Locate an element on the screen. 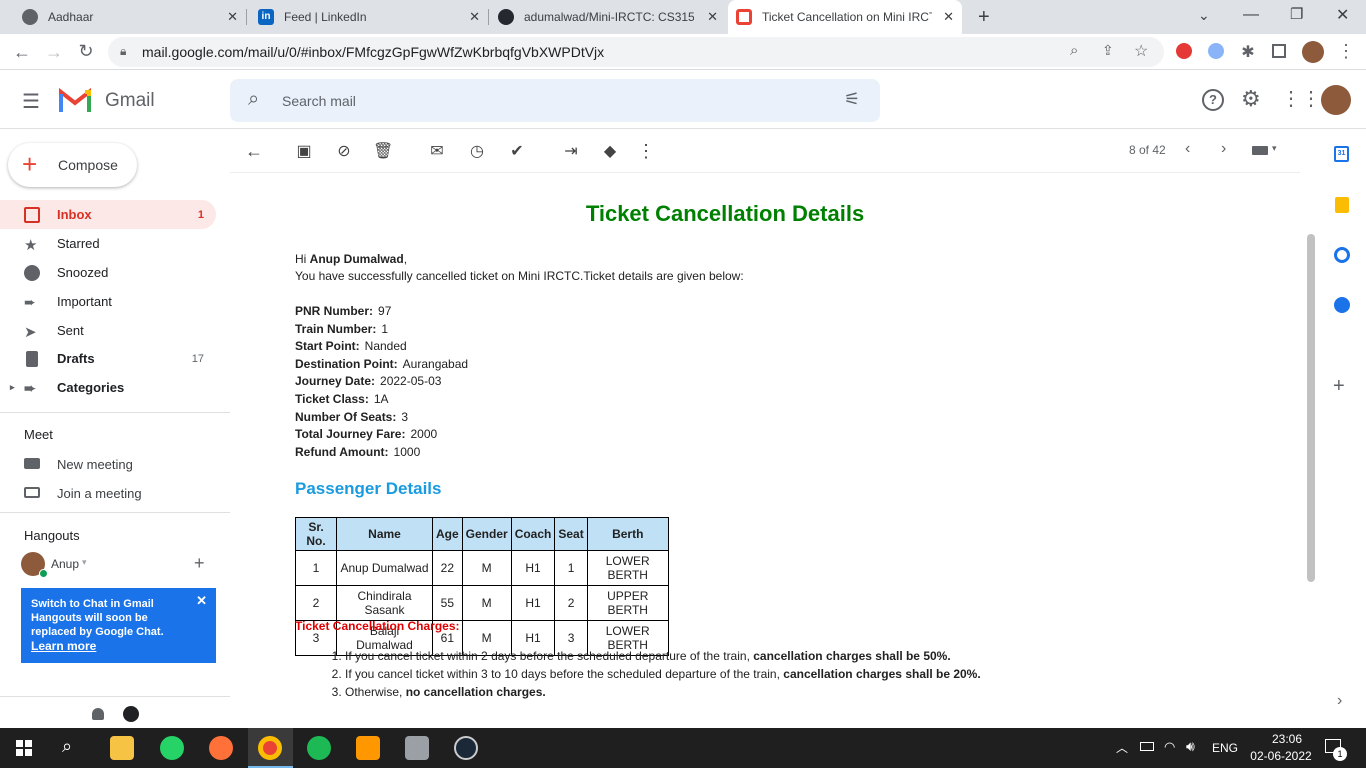 The height and width of the screenshot is (768, 1366). reload-icon: ↻ is located at coordinates (86, 51).